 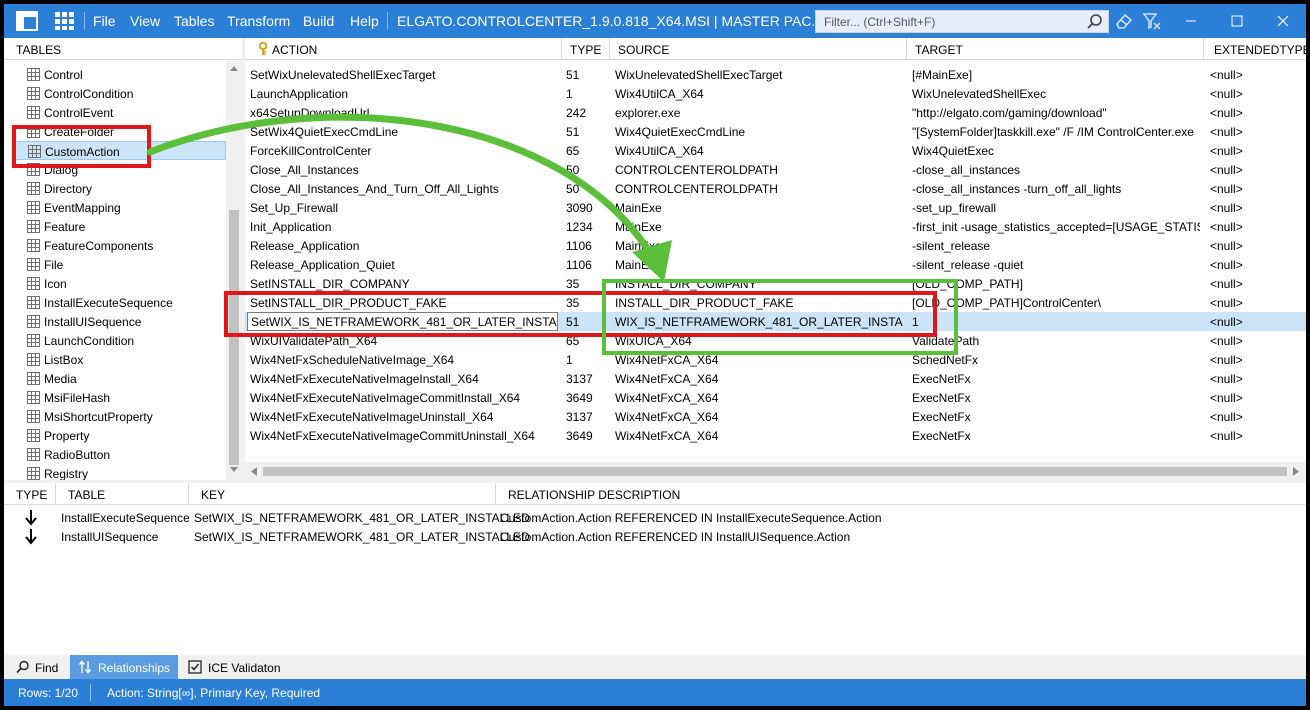 What do you see at coordinates (759, 75) in the screenshot?
I see `cell-source: WixUnelevatedShellExecTarget` at bounding box center [759, 75].